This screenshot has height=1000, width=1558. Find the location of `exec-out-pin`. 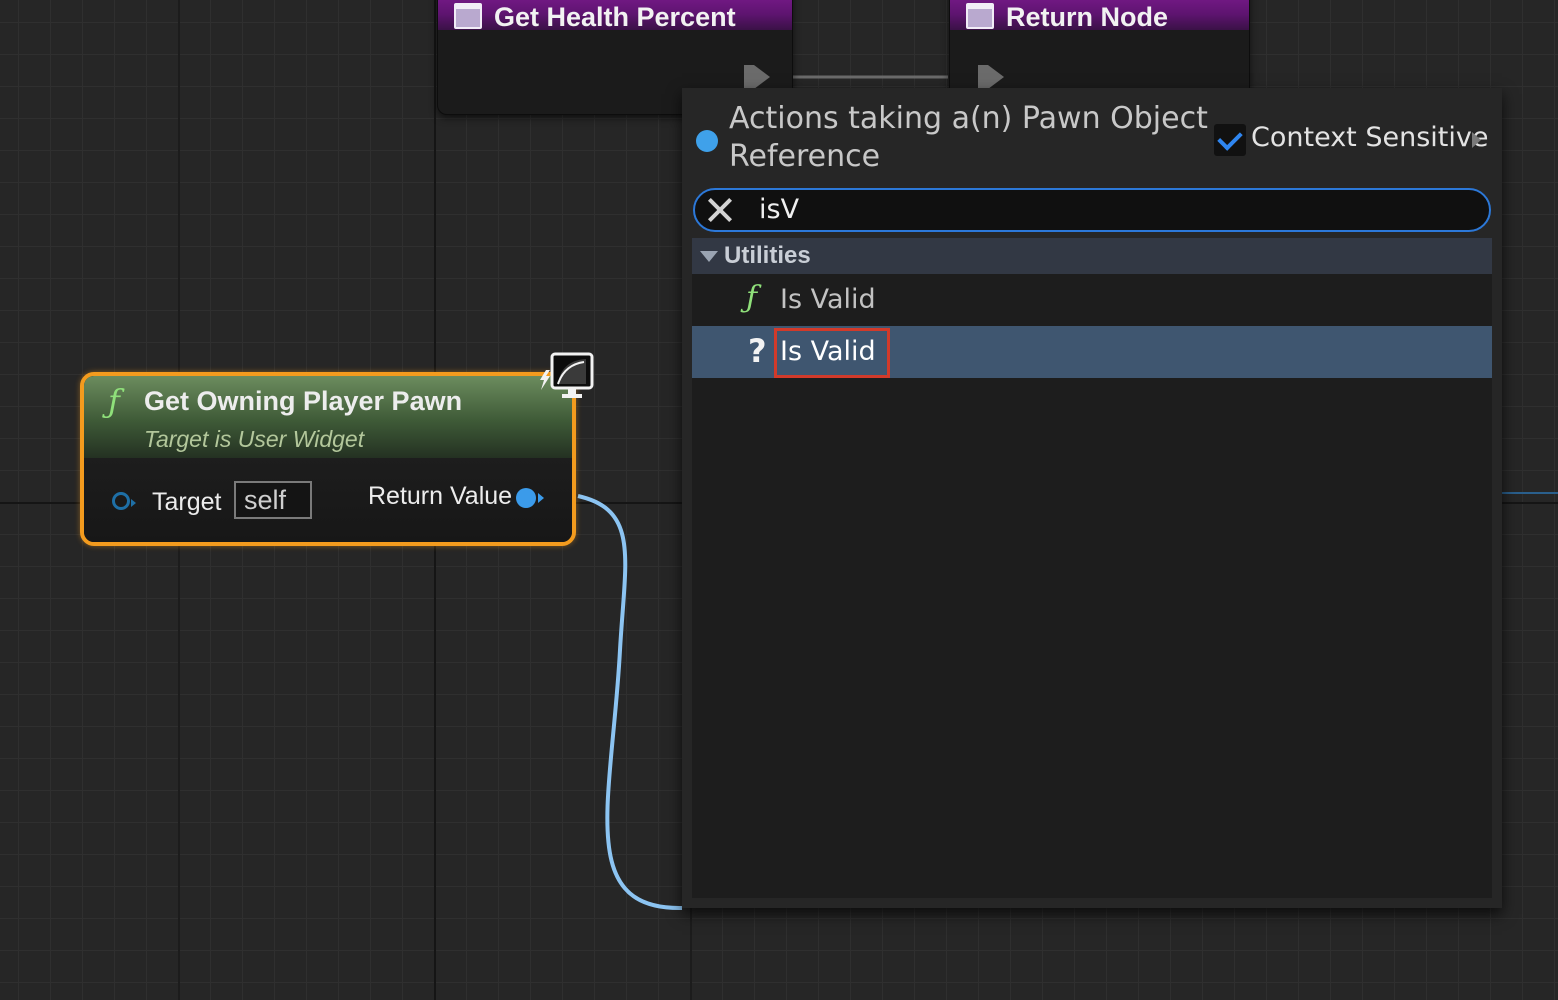

exec-out-pin is located at coordinates (757, 77).